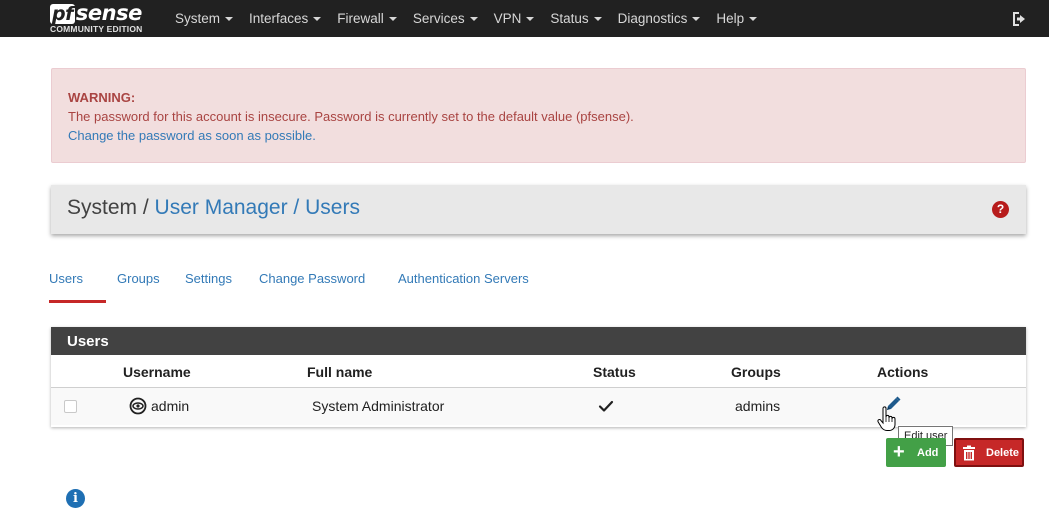 This screenshot has height=524, width=1049. What do you see at coordinates (903, 372) in the screenshot?
I see `column-header-actions: Actions` at bounding box center [903, 372].